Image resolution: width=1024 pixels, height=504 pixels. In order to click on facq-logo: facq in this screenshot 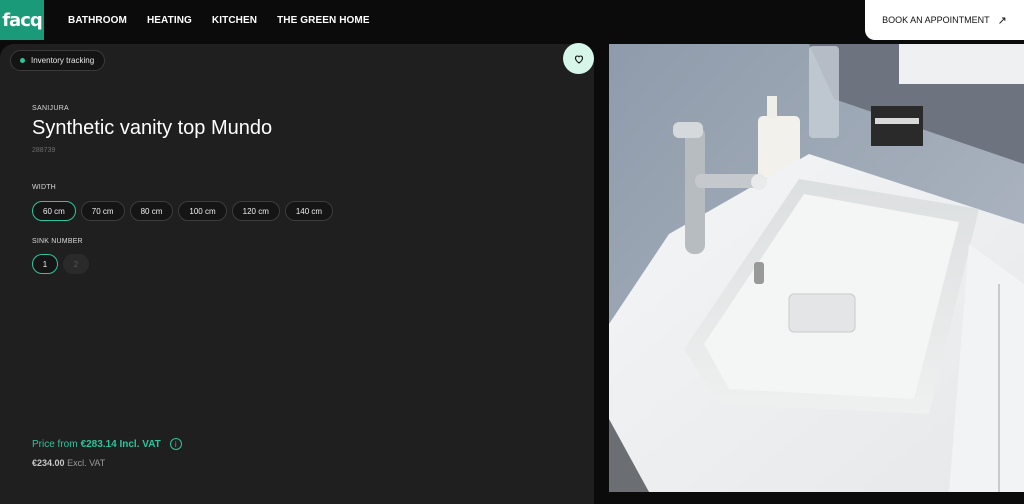, I will do `click(22, 20)`.